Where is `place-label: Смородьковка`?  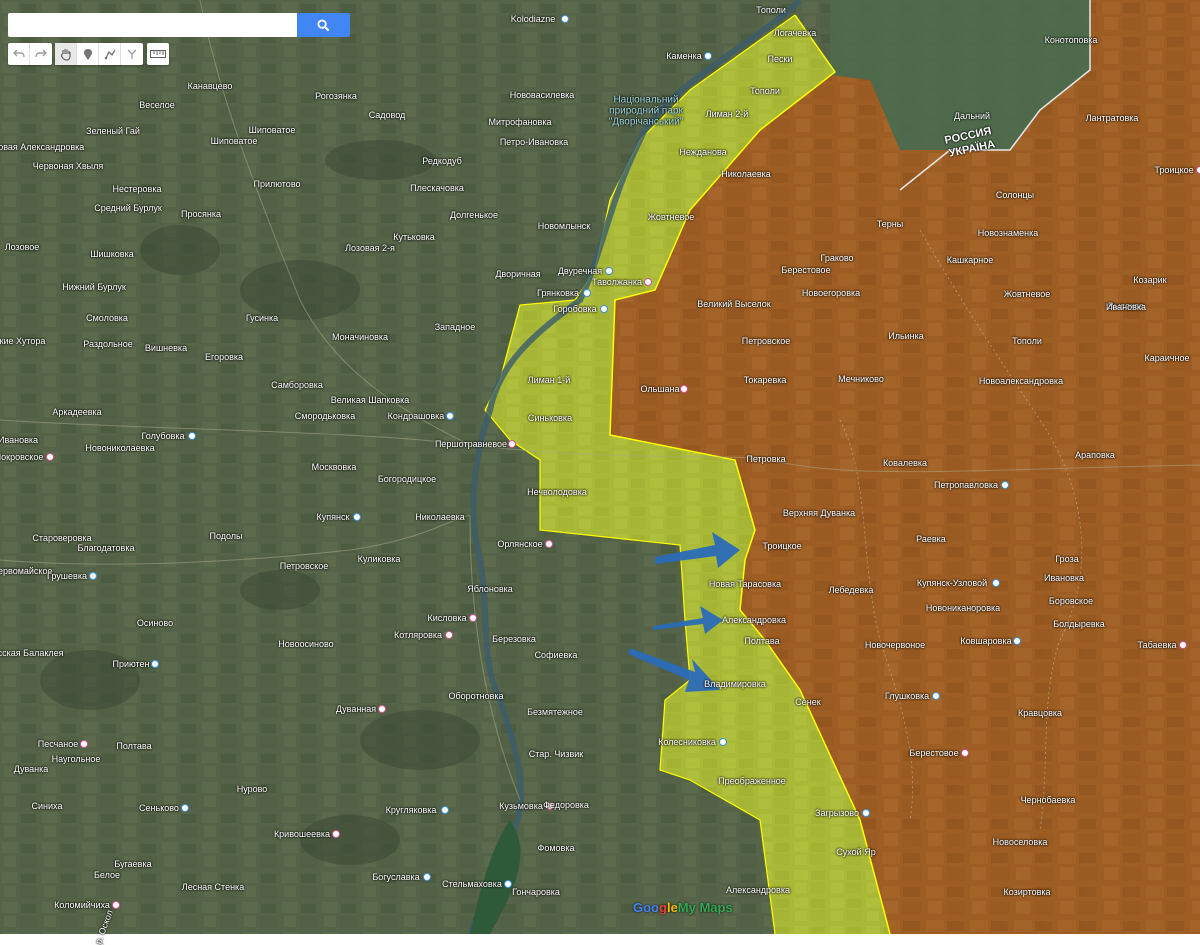
place-label: Смородьковка is located at coordinates (325, 416).